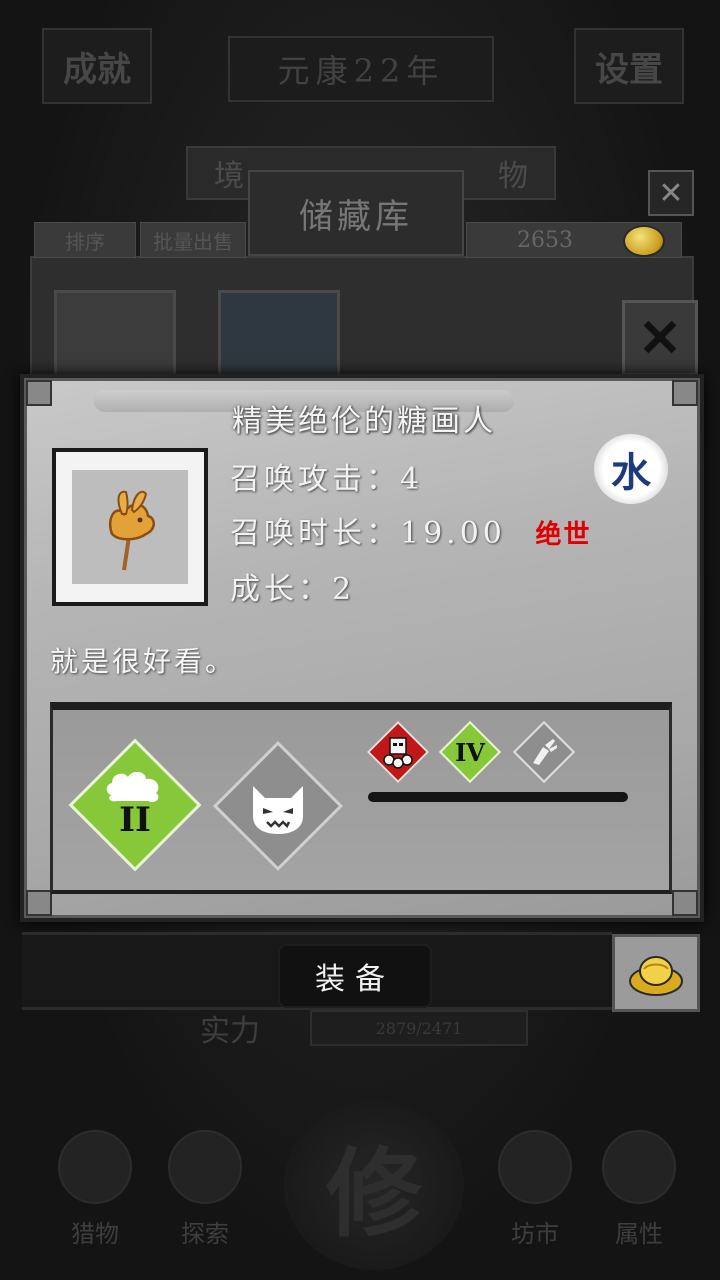 The height and width of the screenshot is (1280, 720). What do you see at coordinates (95, 1167) in the screenshot?
I see `pet-icon` at bounding box center [95, 1167].